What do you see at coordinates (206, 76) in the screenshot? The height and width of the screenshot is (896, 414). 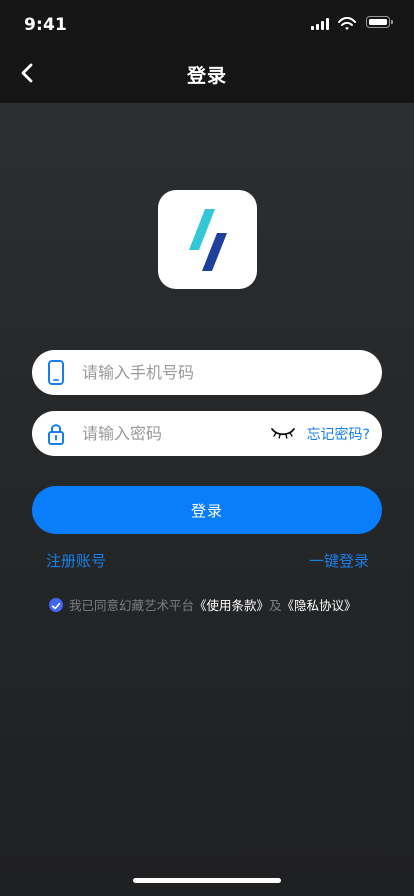 I see `page-title: 登录` at bounding box center [206, 76].